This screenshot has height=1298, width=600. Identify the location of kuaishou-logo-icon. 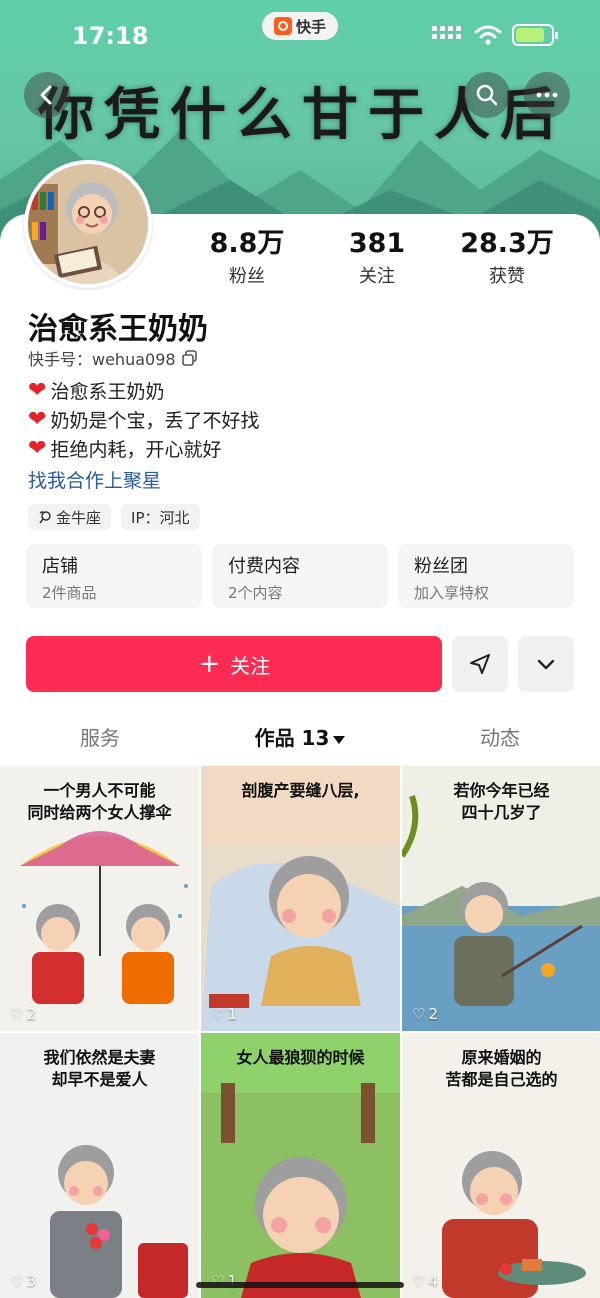
(282, 26).